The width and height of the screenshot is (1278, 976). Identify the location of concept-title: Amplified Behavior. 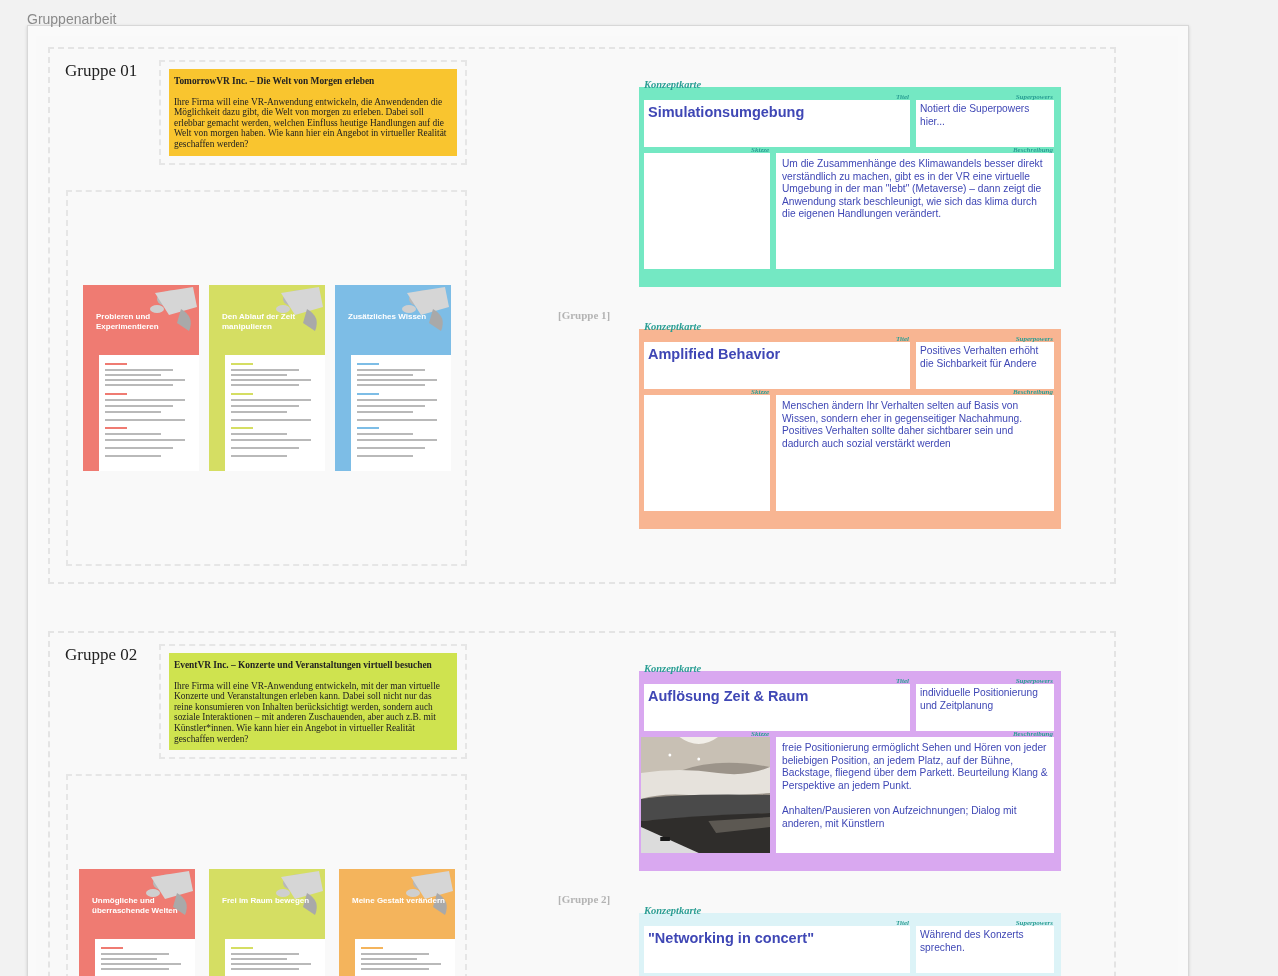
(715, 354).